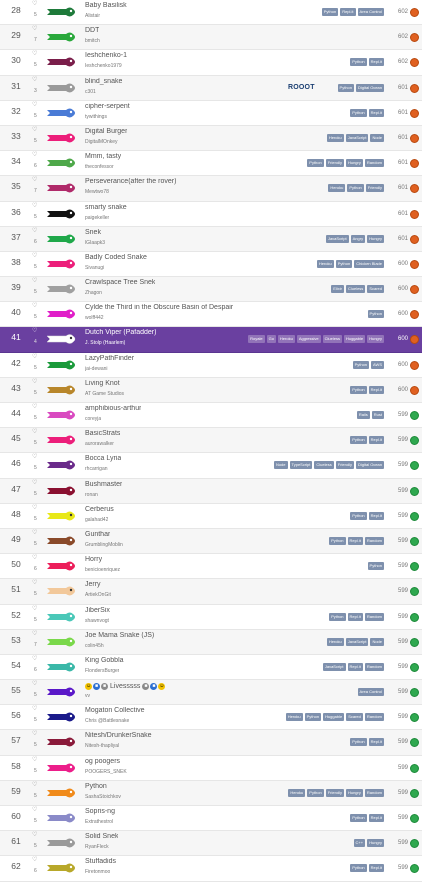  Describe the element at coordinates (377, 364) in the screenshot. I see `tag-badge: AWS` at that location.